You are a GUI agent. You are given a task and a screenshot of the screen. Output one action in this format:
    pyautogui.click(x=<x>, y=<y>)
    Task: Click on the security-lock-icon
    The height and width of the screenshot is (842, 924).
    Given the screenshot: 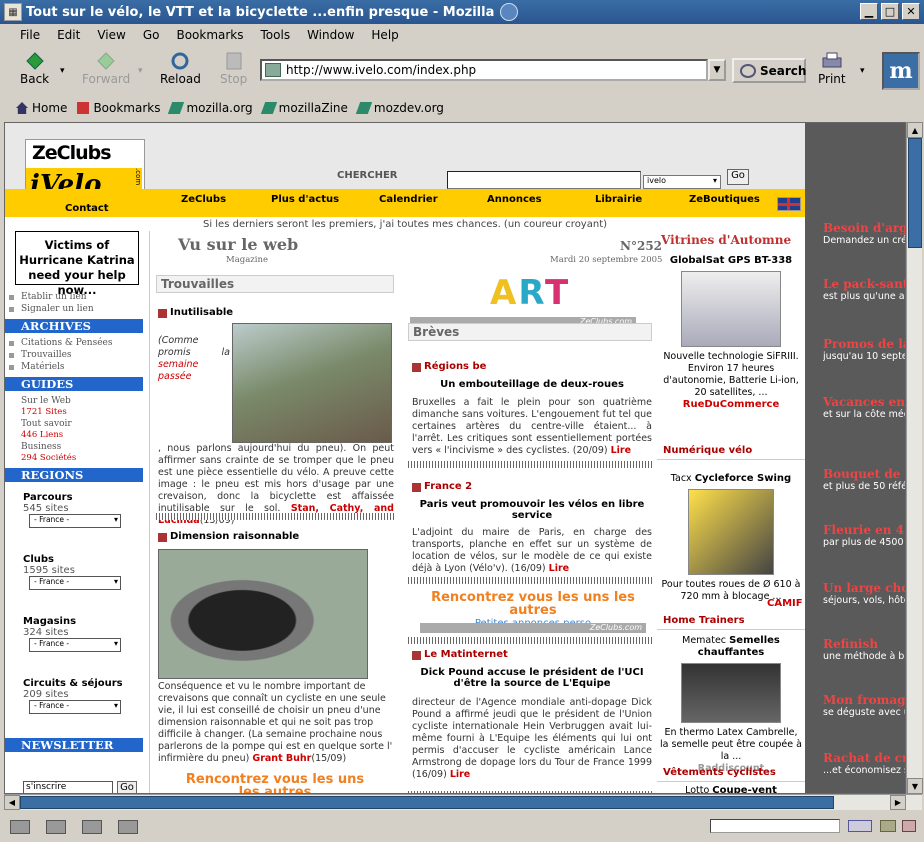 What is the action you would take?
    pyautogui.click(x=909, y=826)
    